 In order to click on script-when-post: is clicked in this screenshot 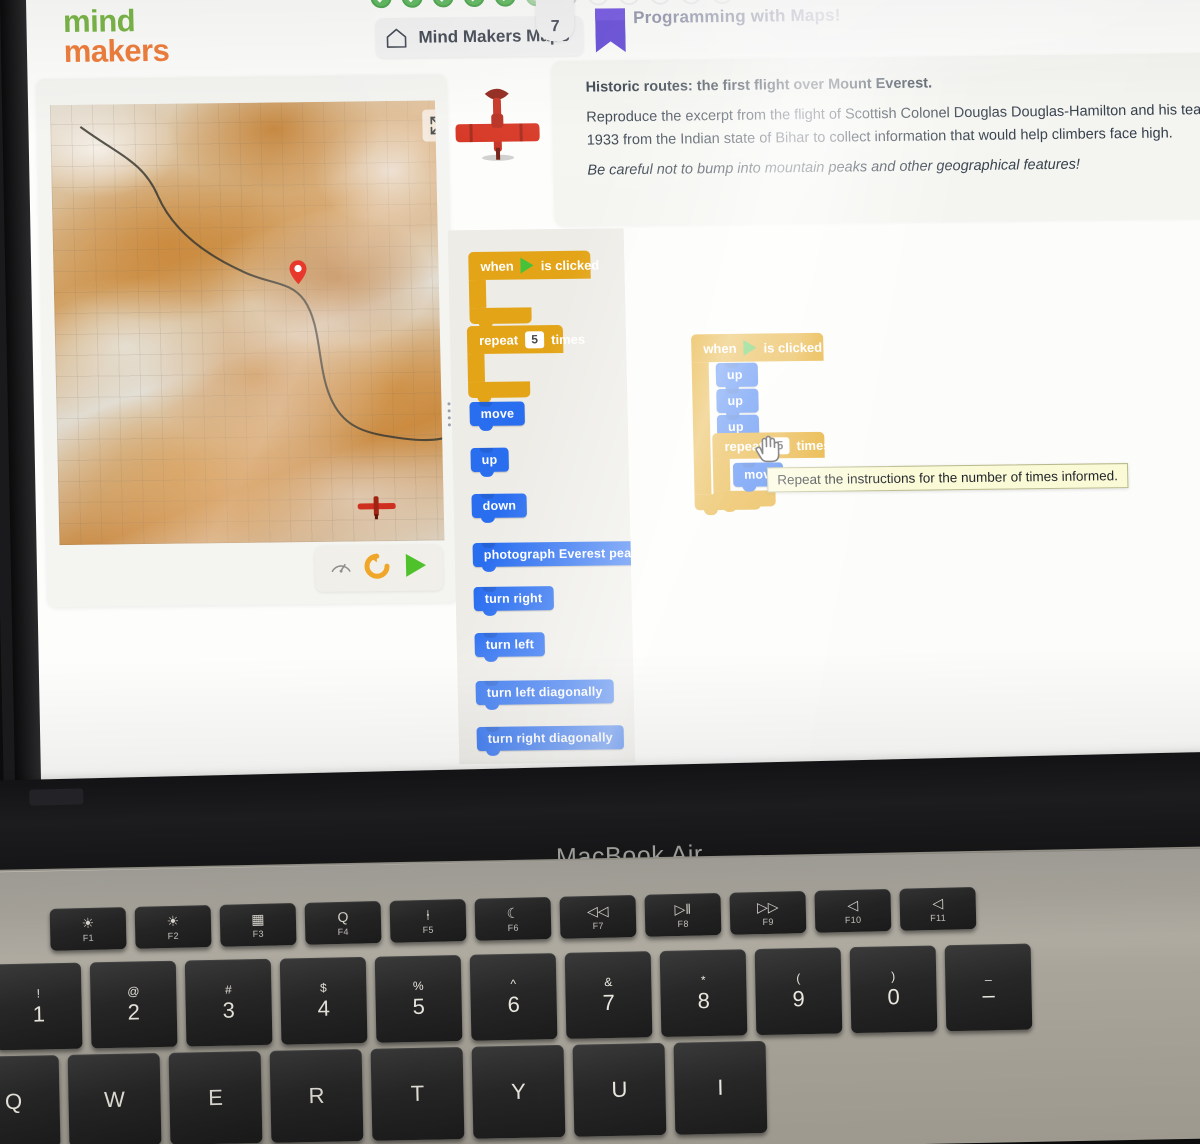, I will do `click(793, 347)`.